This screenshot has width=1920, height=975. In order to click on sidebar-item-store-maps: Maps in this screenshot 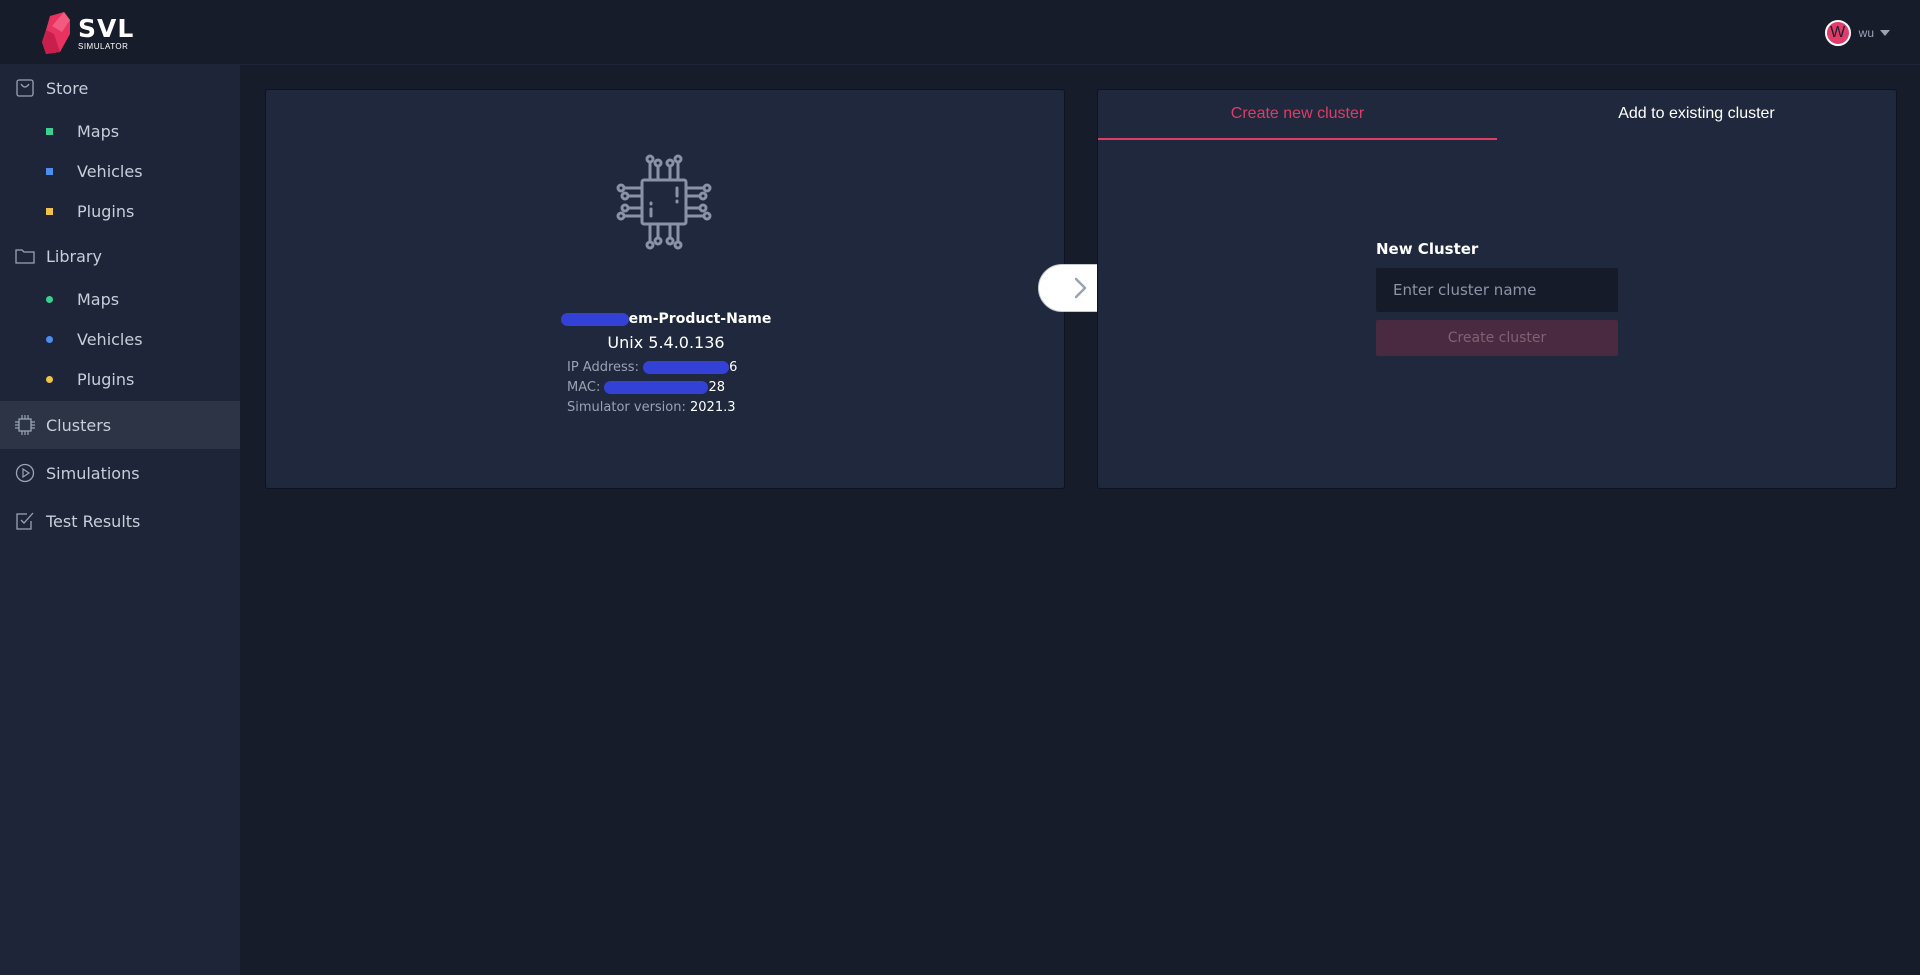, I will do `click(120, 131)`.